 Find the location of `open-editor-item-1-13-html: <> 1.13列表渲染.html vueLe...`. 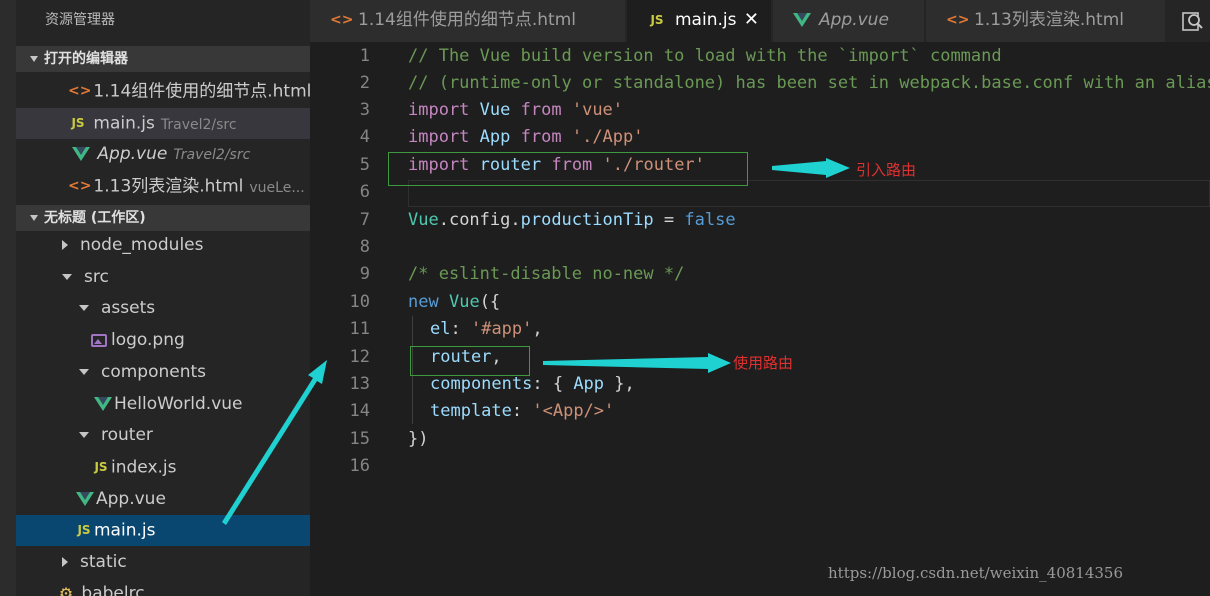

open-editor-item-1-13-html: <> 1.13列表渲染.html vueLe... is located at coordinates (163, 186).